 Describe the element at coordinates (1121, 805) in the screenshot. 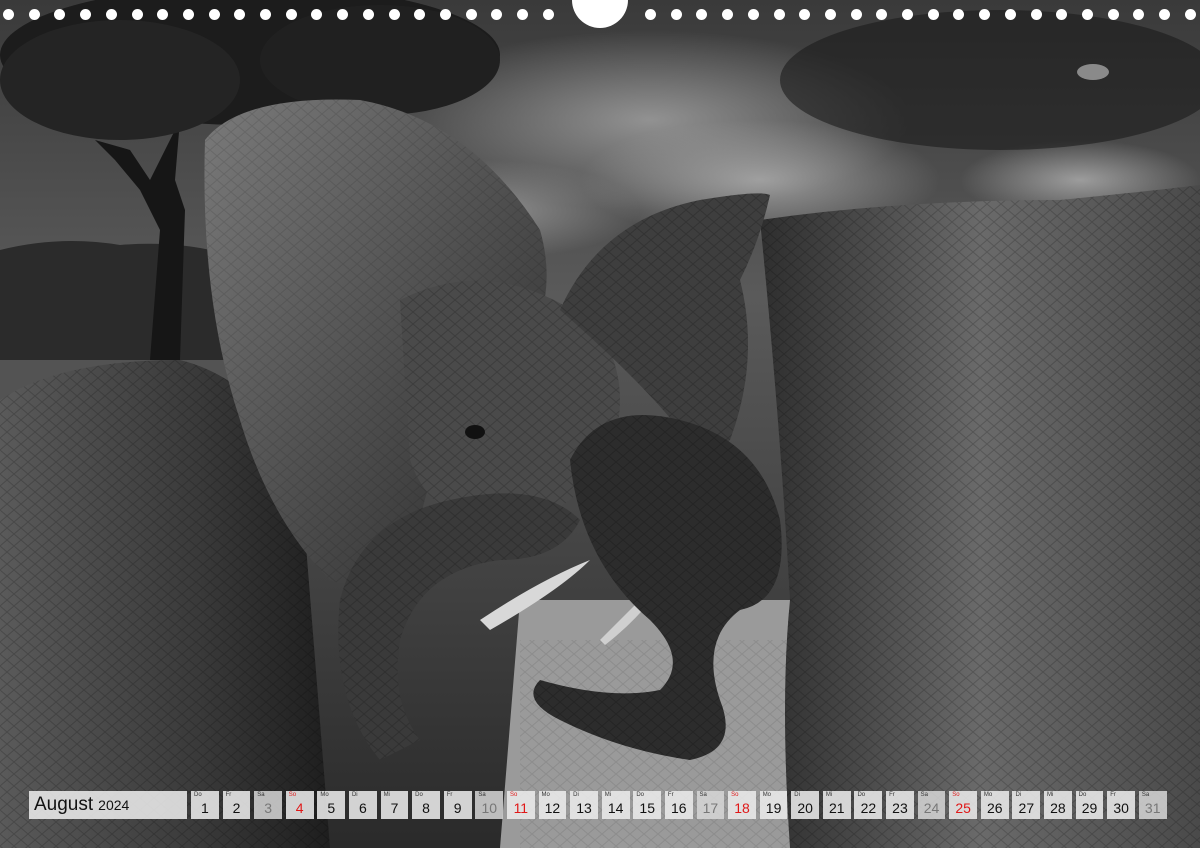

I see `day-cell: Fr 30` at that location.